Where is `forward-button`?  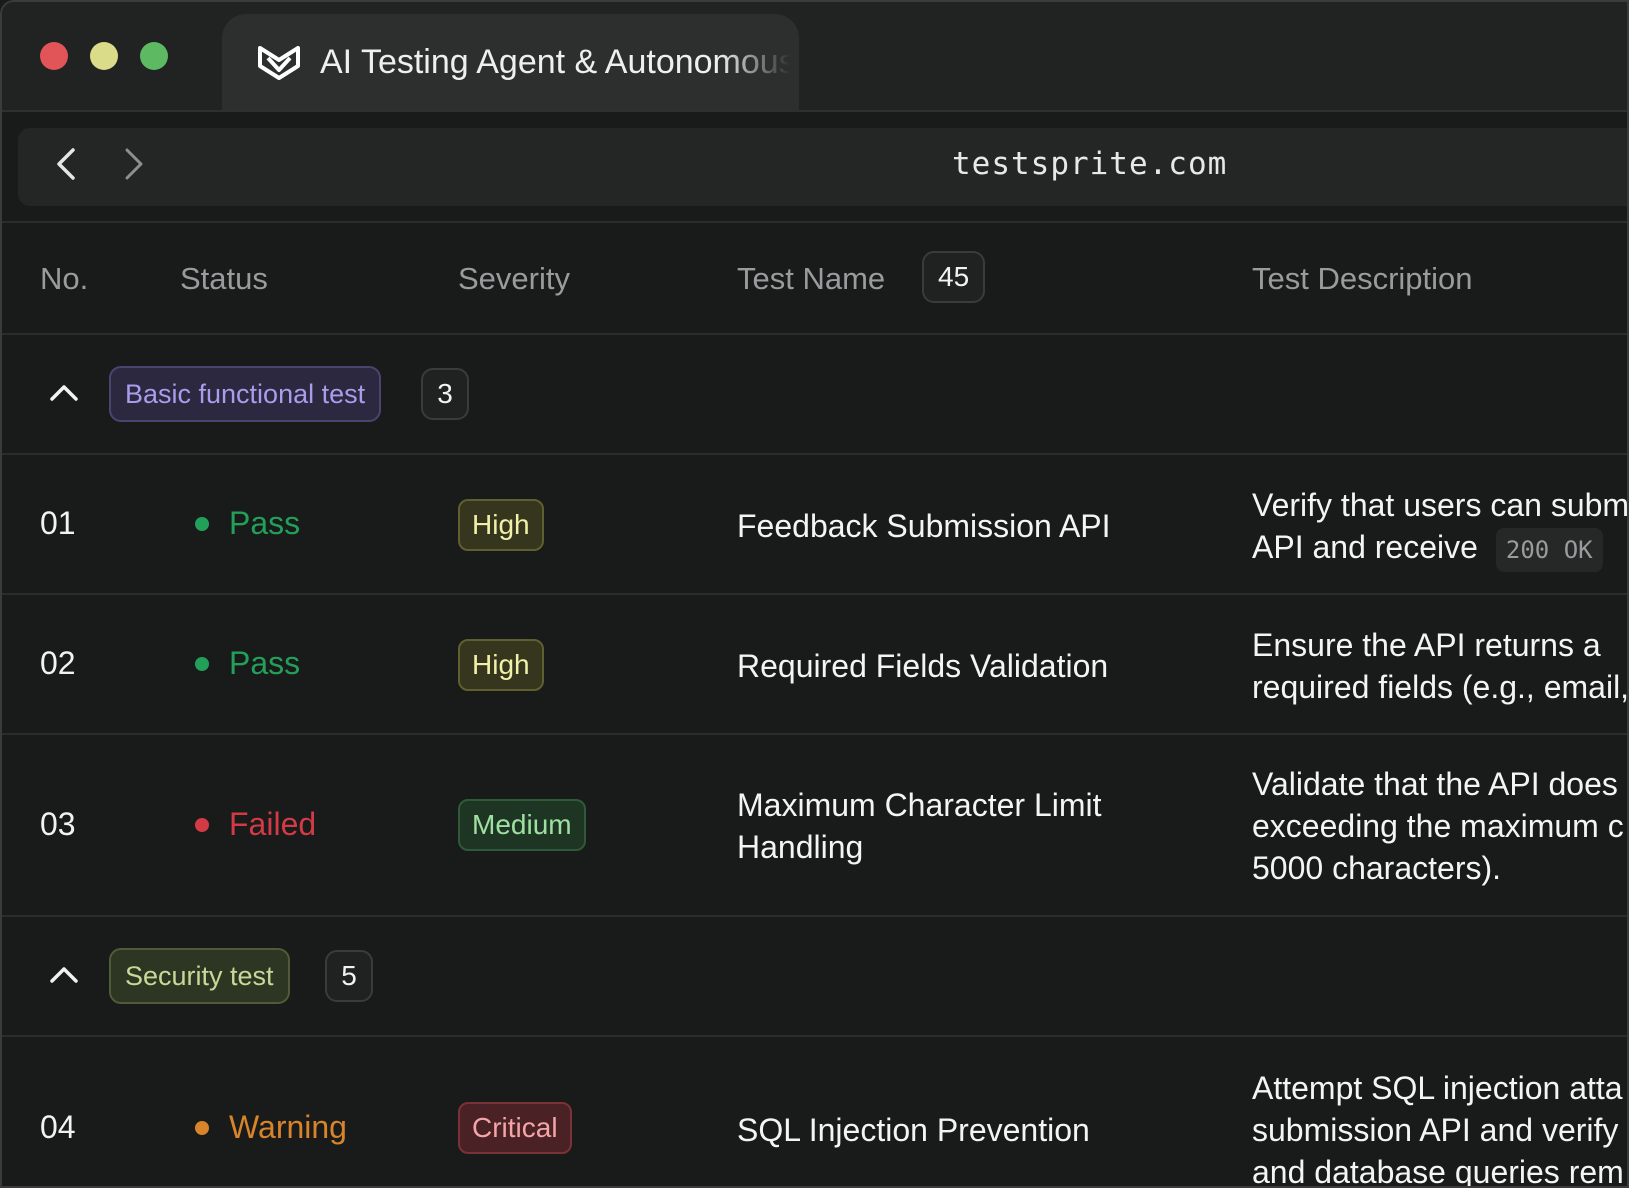
forward-button is located at coordinates (134, 166).